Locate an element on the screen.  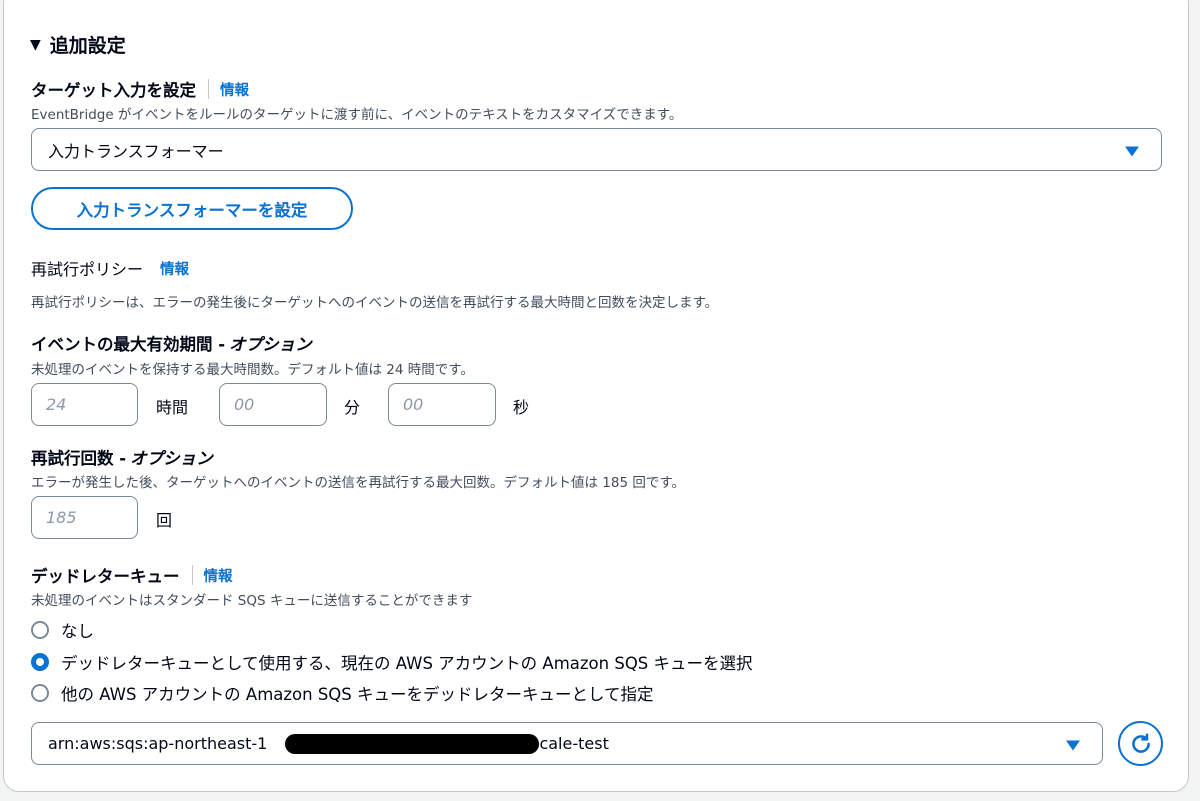
redaction-bar is located at coordinates (412, 744).